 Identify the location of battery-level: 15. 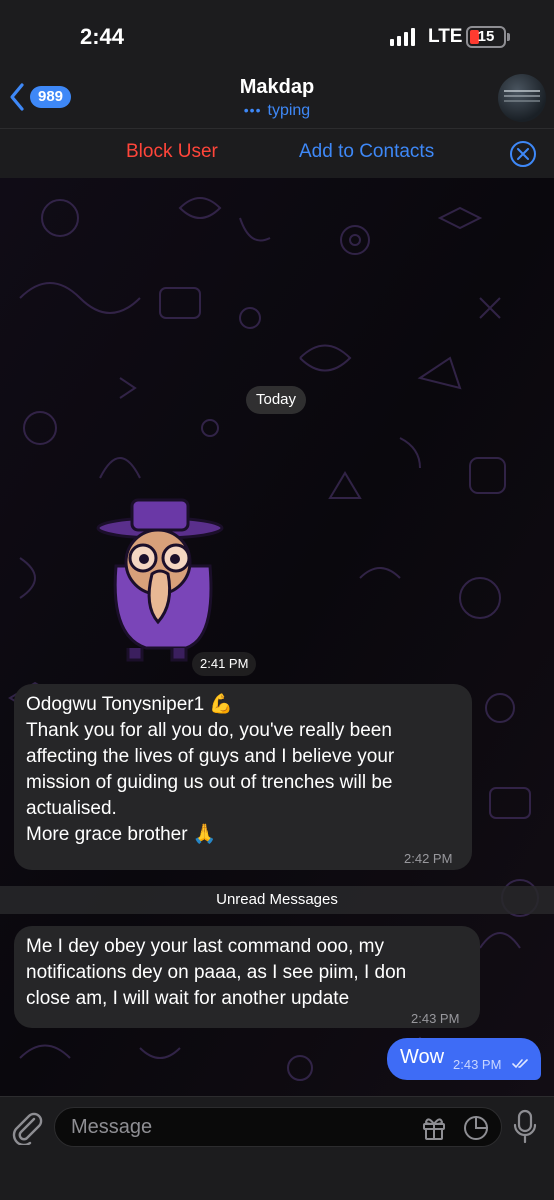
(486, 36).